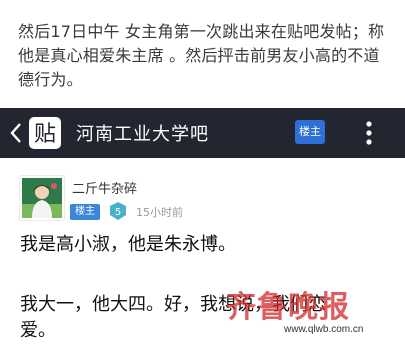  Describe the element at coordinates (288, 307) in the screenshot. I see `watermark-logo-text: 齐鲁晚报` at that location.